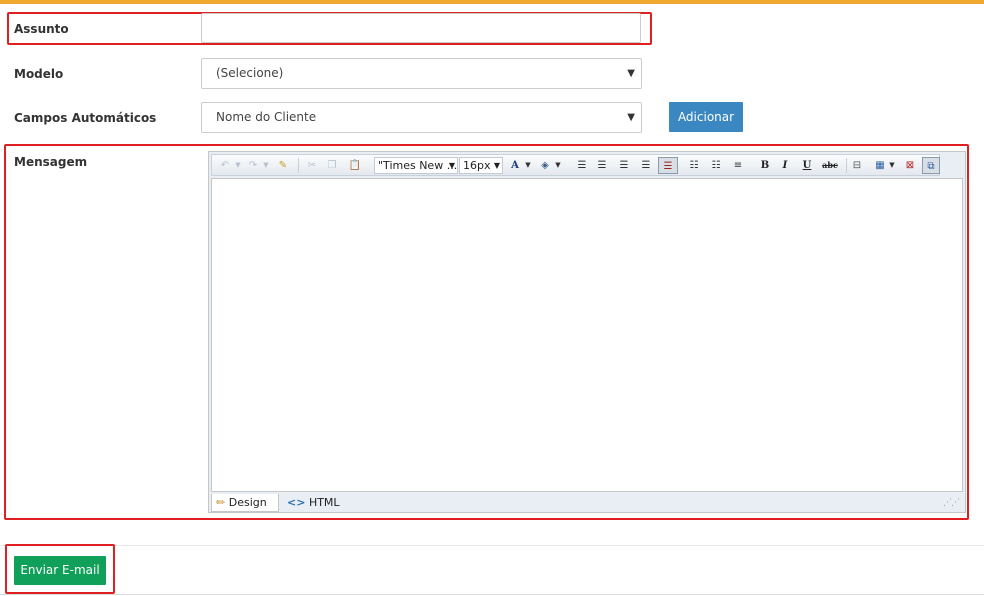 Image resolution: width=984 pixels, height=596 pixels. I want to click on align-right-icon: ☰, so click(624, 165).